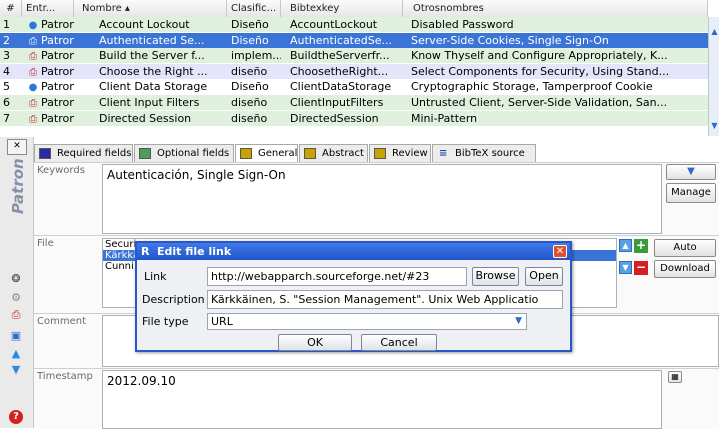 The height and width of the screenshot is (429, 719). Describe the element at coordinates (145, 251) in the screenshot. I see `app-icon: R` at that location.